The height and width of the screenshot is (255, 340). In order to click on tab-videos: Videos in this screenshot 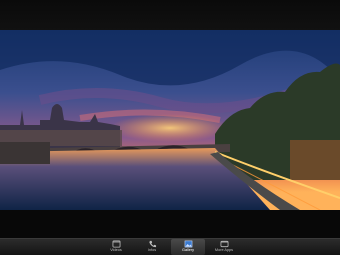, I will do `click(116, 247)`.